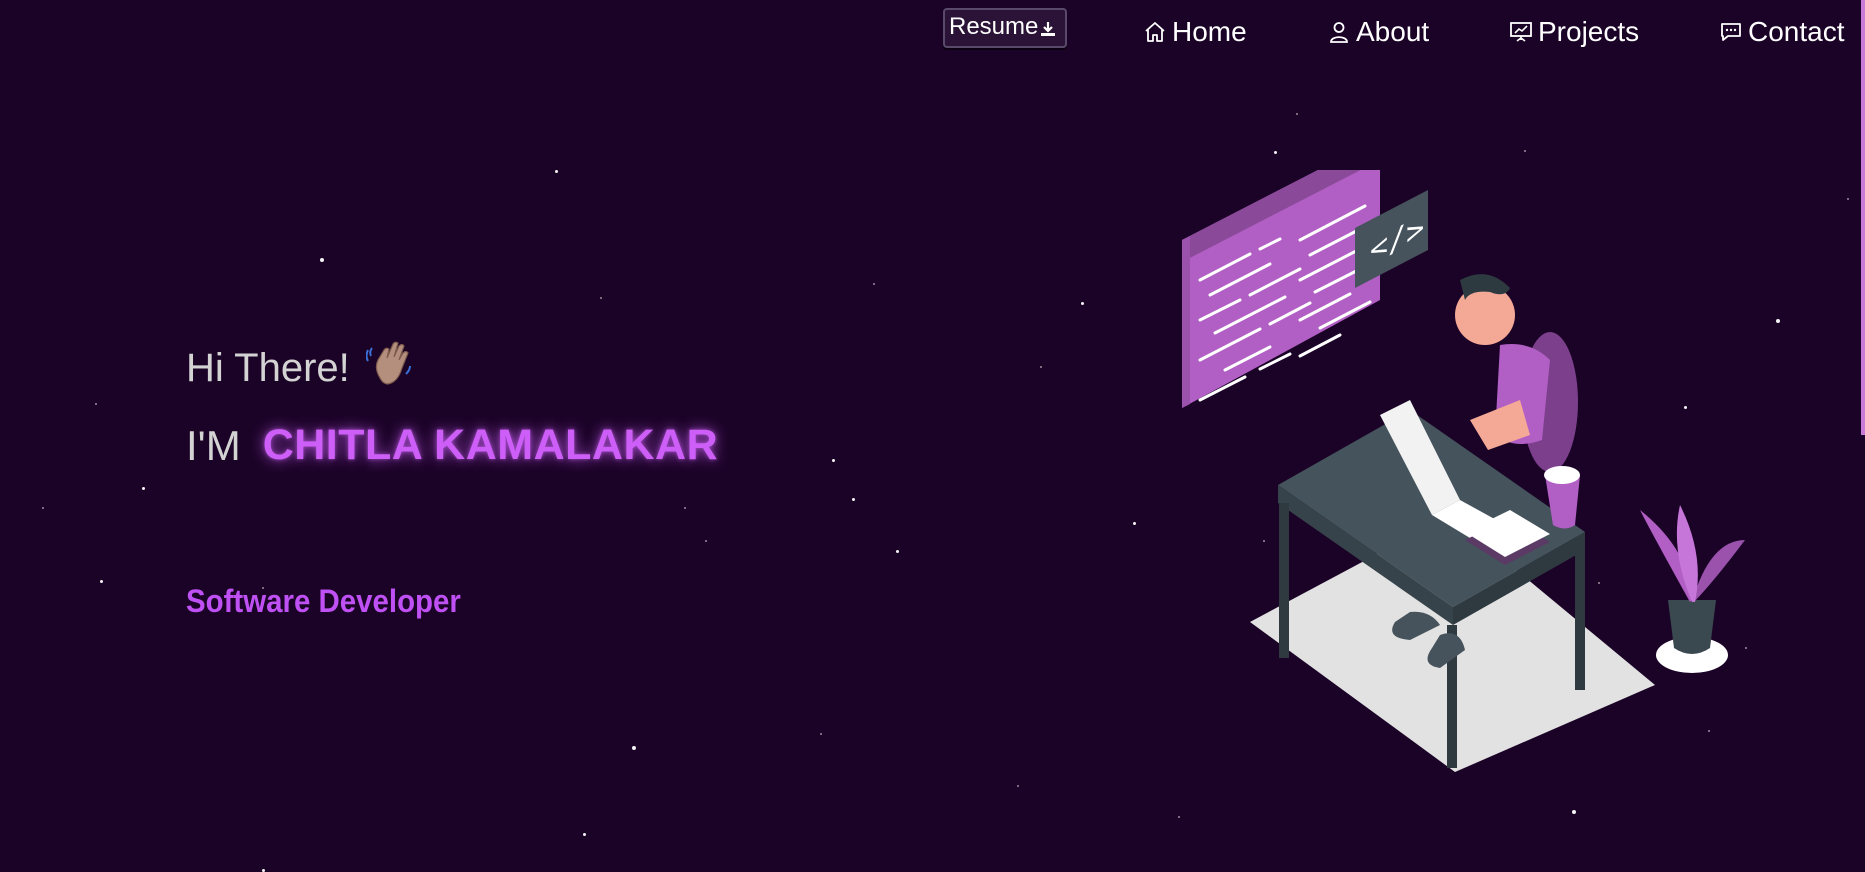 The width and height of the screenshot is (1865, 872). Describe the element at coordinates (1393, 31) in the screenshot. I see `nav-about-label: About` at that location.